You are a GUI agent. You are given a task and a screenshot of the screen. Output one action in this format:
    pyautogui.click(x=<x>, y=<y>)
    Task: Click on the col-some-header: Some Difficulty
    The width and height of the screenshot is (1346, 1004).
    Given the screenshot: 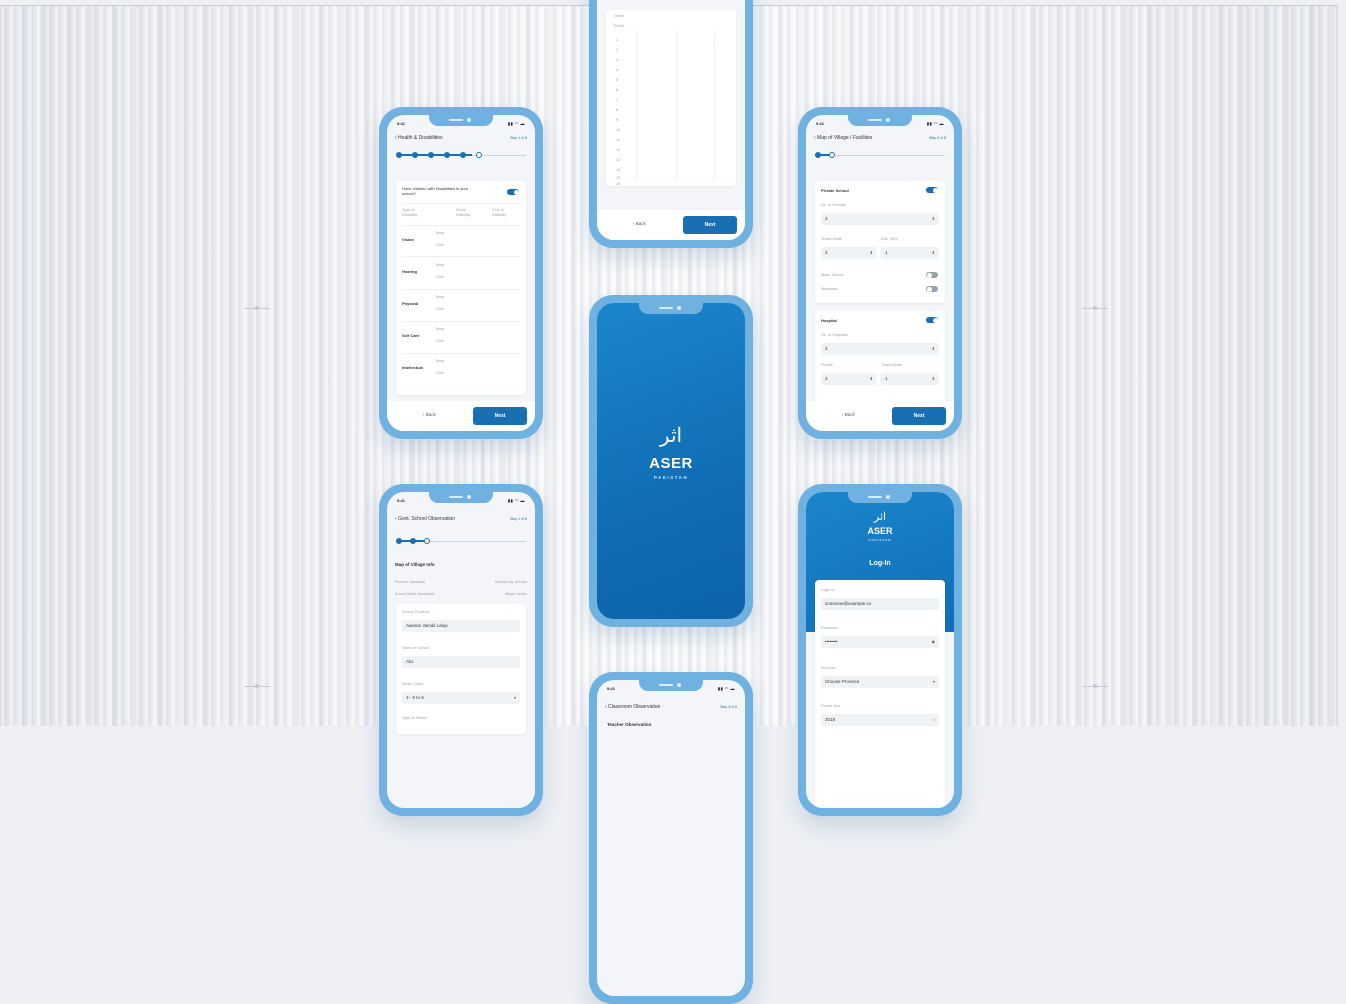 What is the action you would take?
    pyautogui.click(x=463, y=212)
    